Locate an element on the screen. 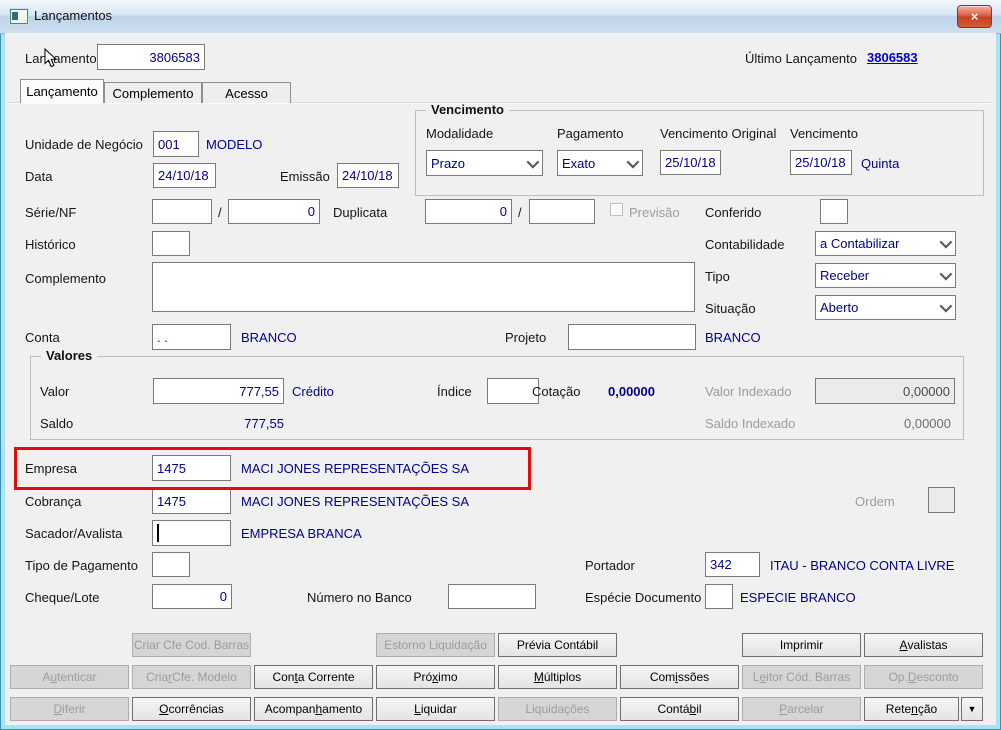 This screenshot has height=730, width=1001. numero-banco-input is located at coordinates (492, 596).